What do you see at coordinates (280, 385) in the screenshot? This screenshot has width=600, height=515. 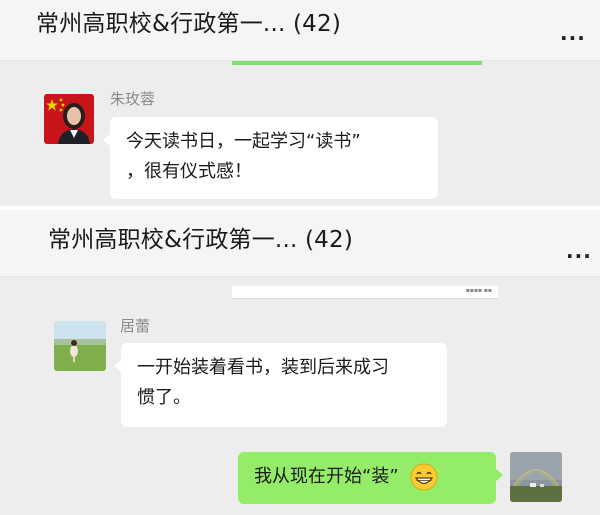 I see `message-bubble: 一开始装着看书，装到后来成习 惯了。` at bounding box center [280, 385].